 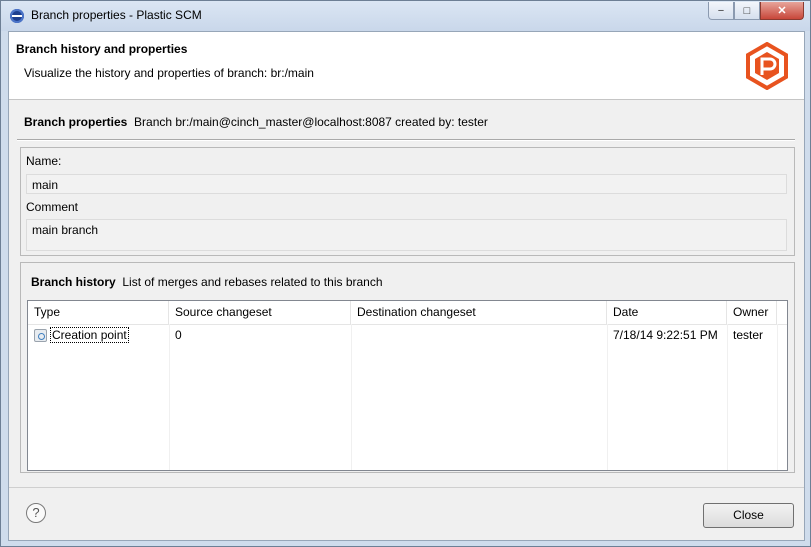 What do you see at coordinates (406, 140) in the screenshot?
I see `separator` at bounding box center [406, 140].